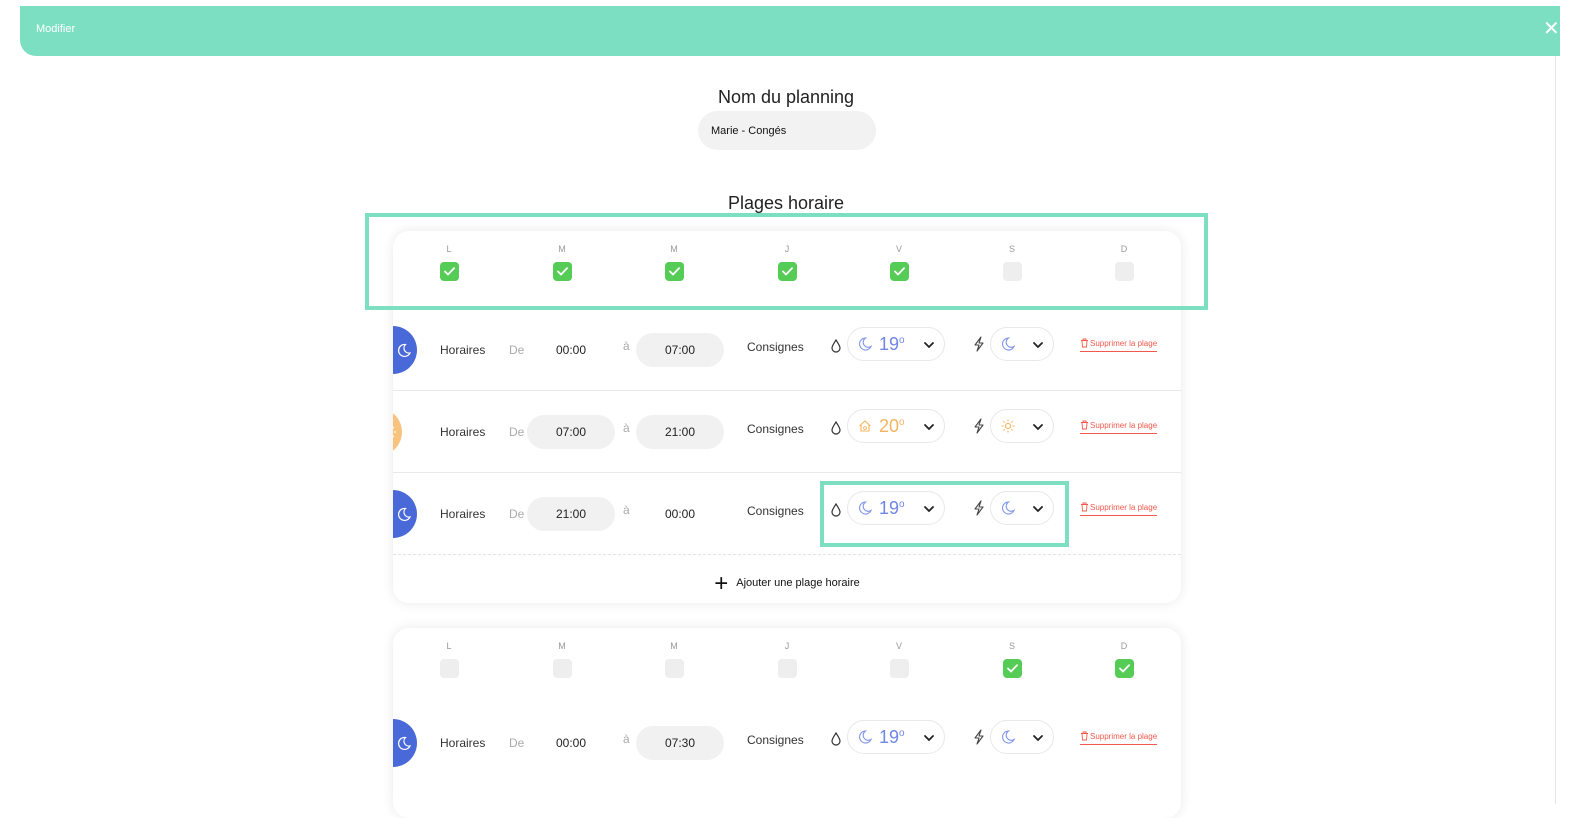 Image resolution: width=1572 pixels, height=818 pixels. I want to click on day-column: S, so click(1012, 659).